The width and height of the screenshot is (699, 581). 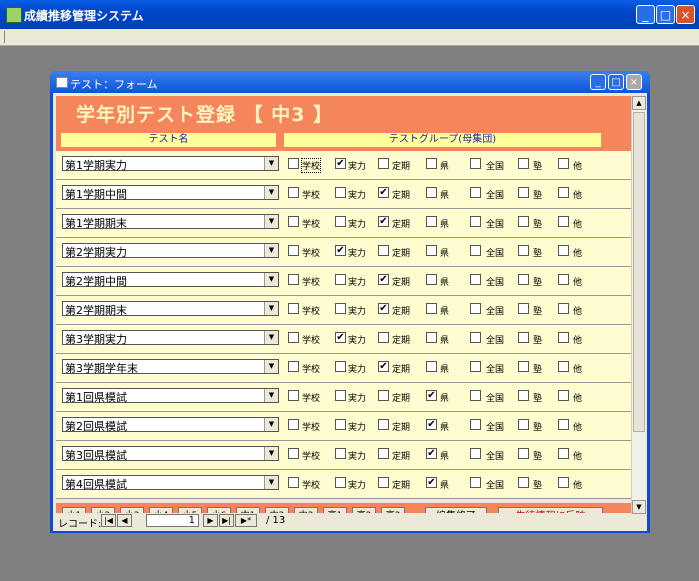 What do you see at coordinates (639, 507) in the screenshot?
I see `scroll-down-icon: ▼` at bounding box center [639, 507].